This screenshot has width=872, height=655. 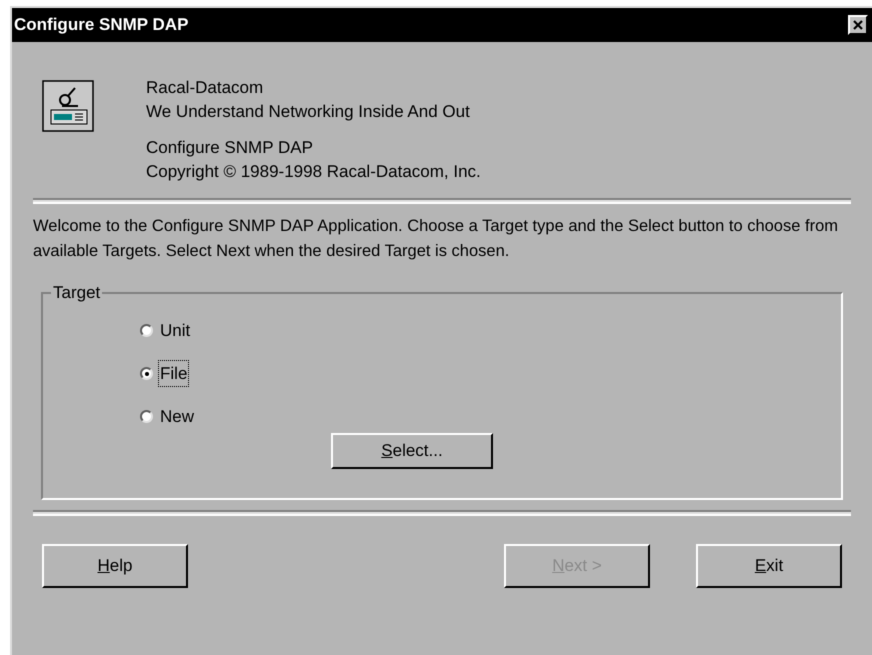 I want to click on header-text: Copyright © 1989-1998 Racal-Datacom, Inc., so click(x=313, y=172).